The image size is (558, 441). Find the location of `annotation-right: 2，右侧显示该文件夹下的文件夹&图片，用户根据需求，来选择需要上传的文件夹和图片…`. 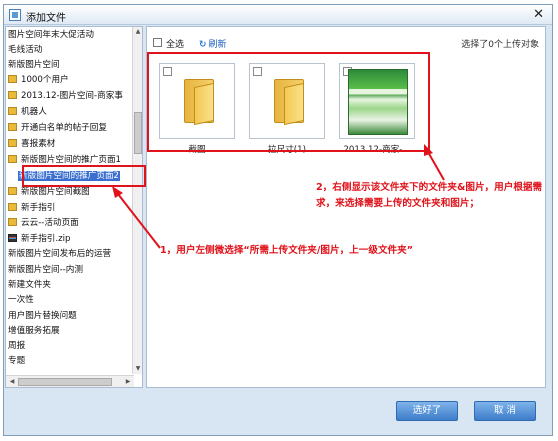

annotation-right: 2，右侧显示该文件夹下的文件夹&图片，用户根据需求，来选择需要上传的文件夹和图片… is located at coordinates (429, 195).